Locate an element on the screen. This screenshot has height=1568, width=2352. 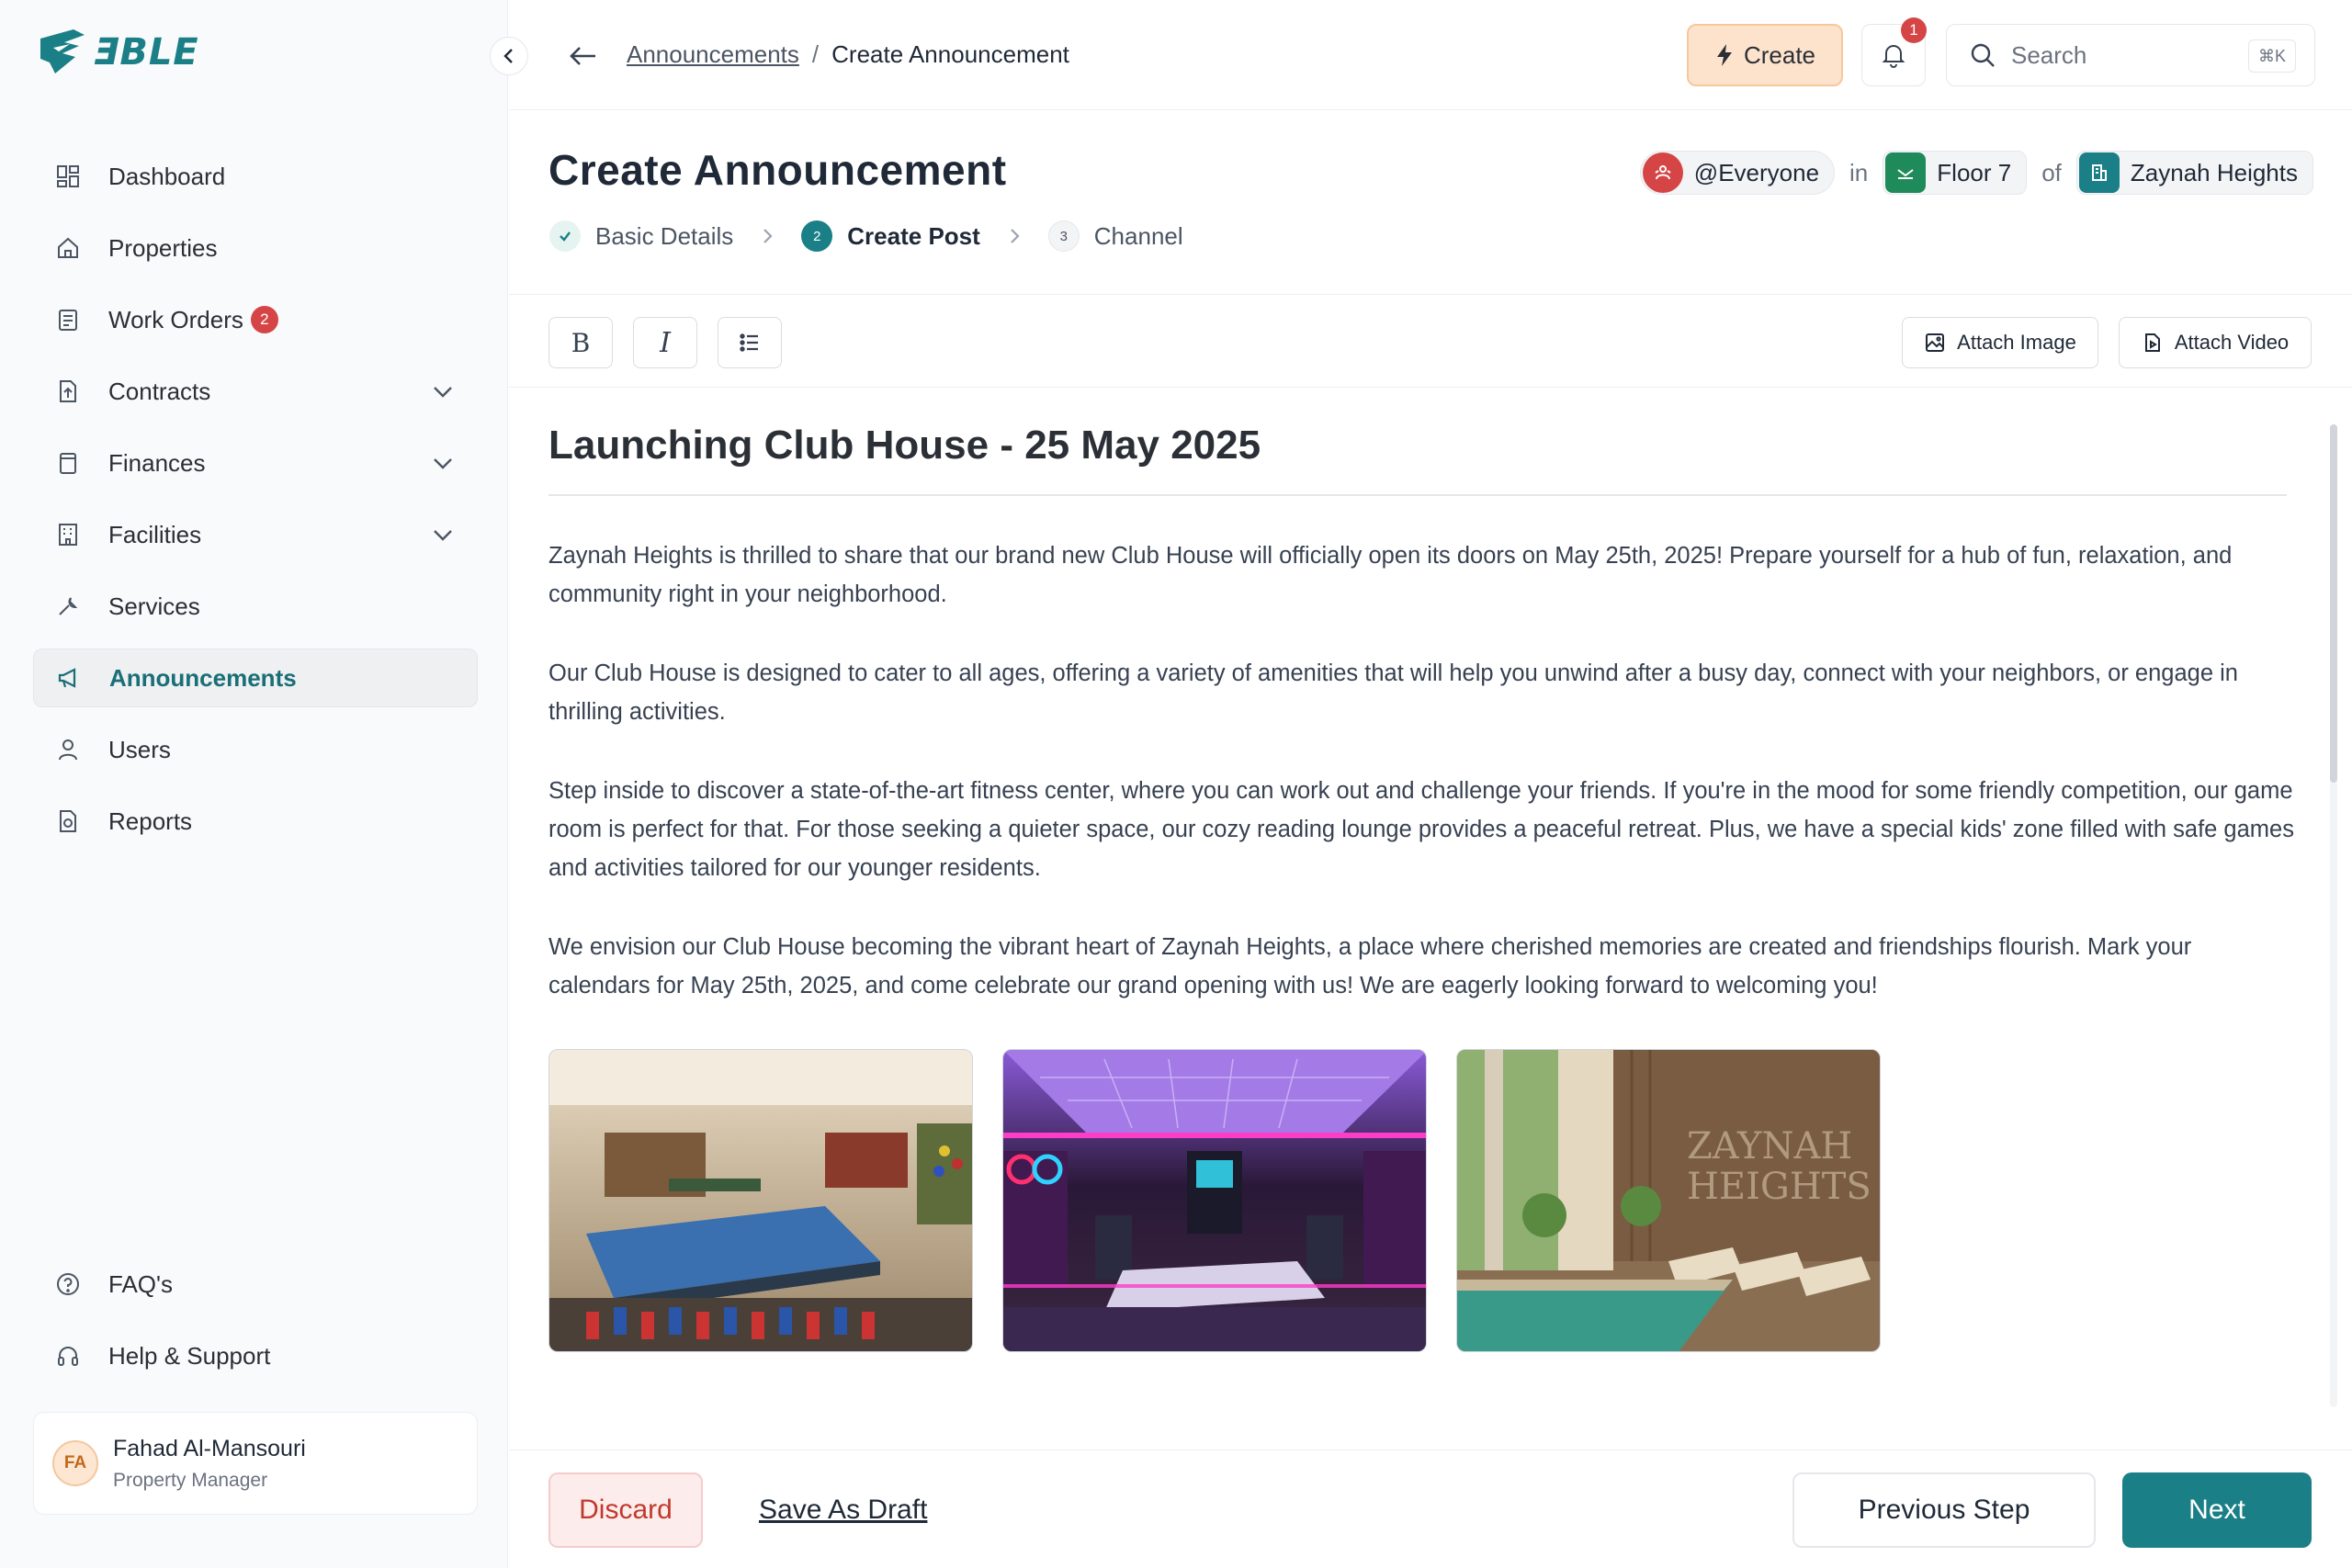
previous-step-button: Previous Step is located at coordinates (1944, 1510).